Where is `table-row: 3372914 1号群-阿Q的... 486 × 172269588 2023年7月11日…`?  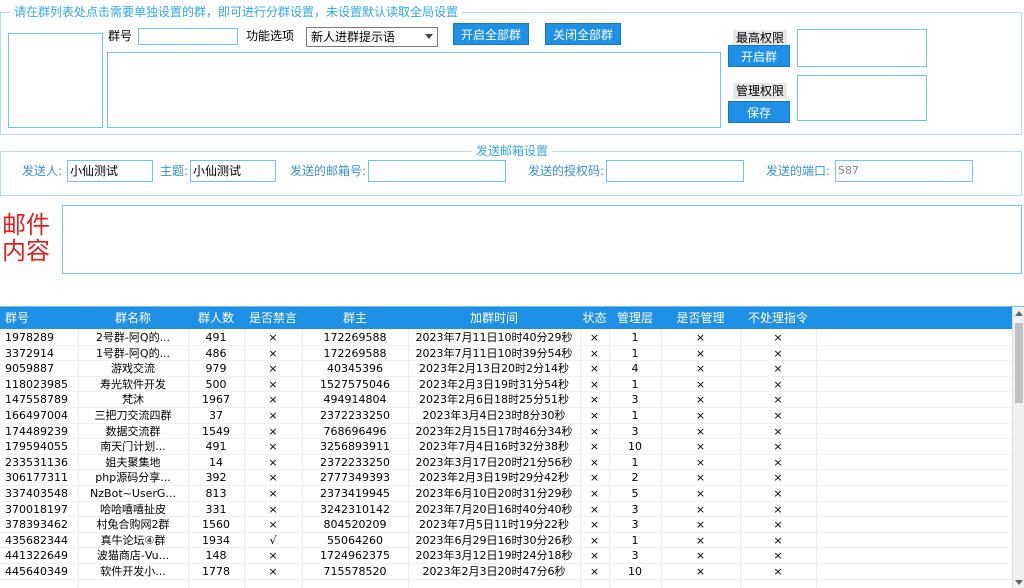 table-row: 3372914 1号群-阿Q的... 486 × 172269588 2023年7月11日… is located at coordinates (506, 354).